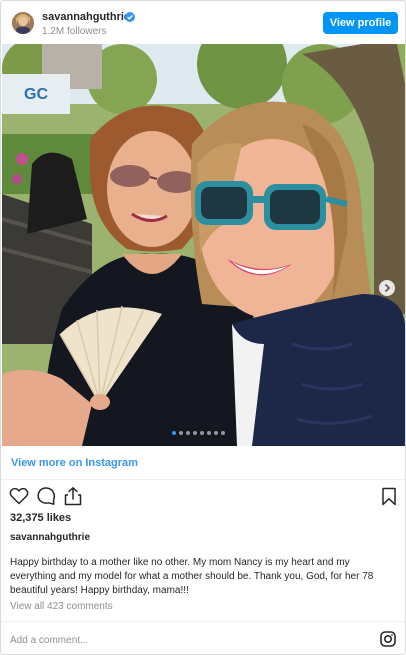 The image size is (406, 655). Describe the element at coordinates (36, 94) in the screenshot. I see `sign-text: GC` at that location.